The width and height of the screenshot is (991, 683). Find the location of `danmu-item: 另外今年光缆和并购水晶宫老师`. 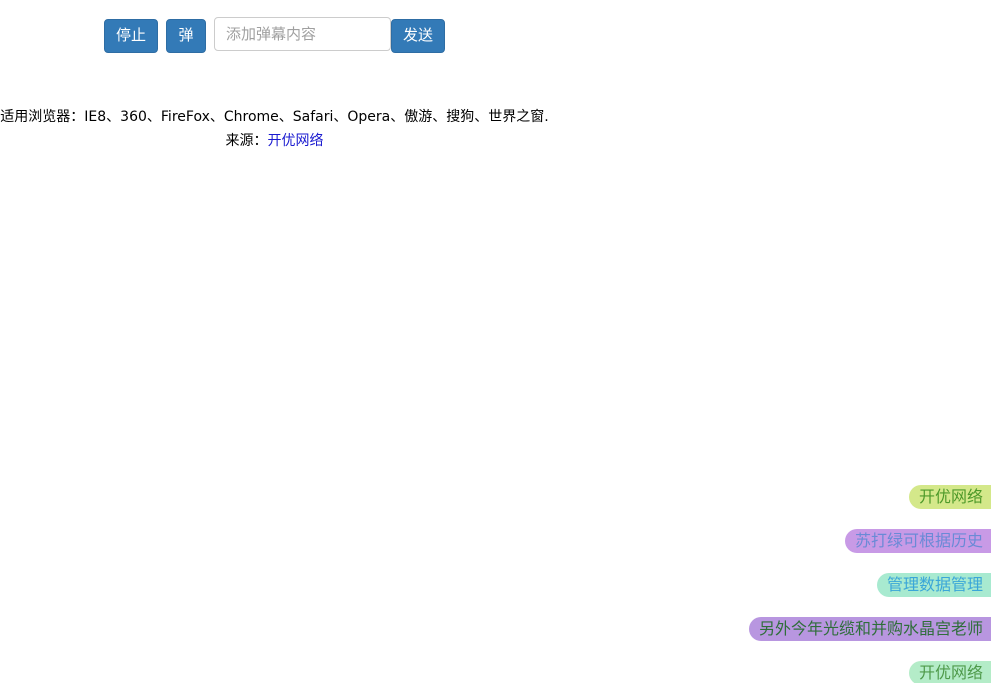

danmu-item: 另外今年光缆和并购水晶宫老师 is located at coordinates (869, 629).